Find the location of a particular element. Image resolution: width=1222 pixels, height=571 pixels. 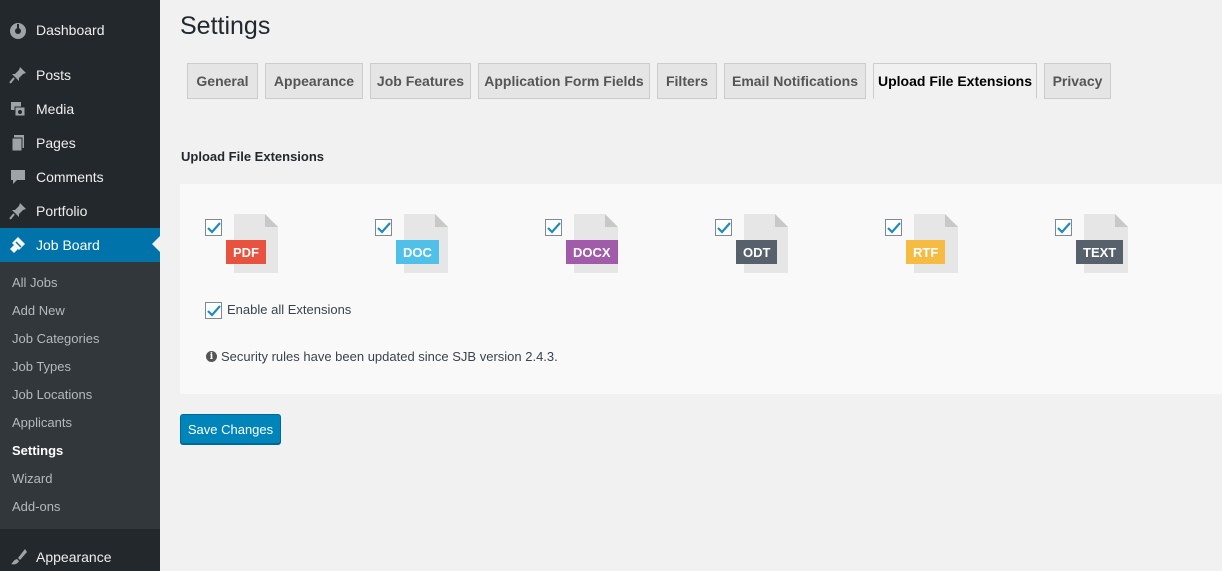

tab-general: General is located at coordinates (222, 81).